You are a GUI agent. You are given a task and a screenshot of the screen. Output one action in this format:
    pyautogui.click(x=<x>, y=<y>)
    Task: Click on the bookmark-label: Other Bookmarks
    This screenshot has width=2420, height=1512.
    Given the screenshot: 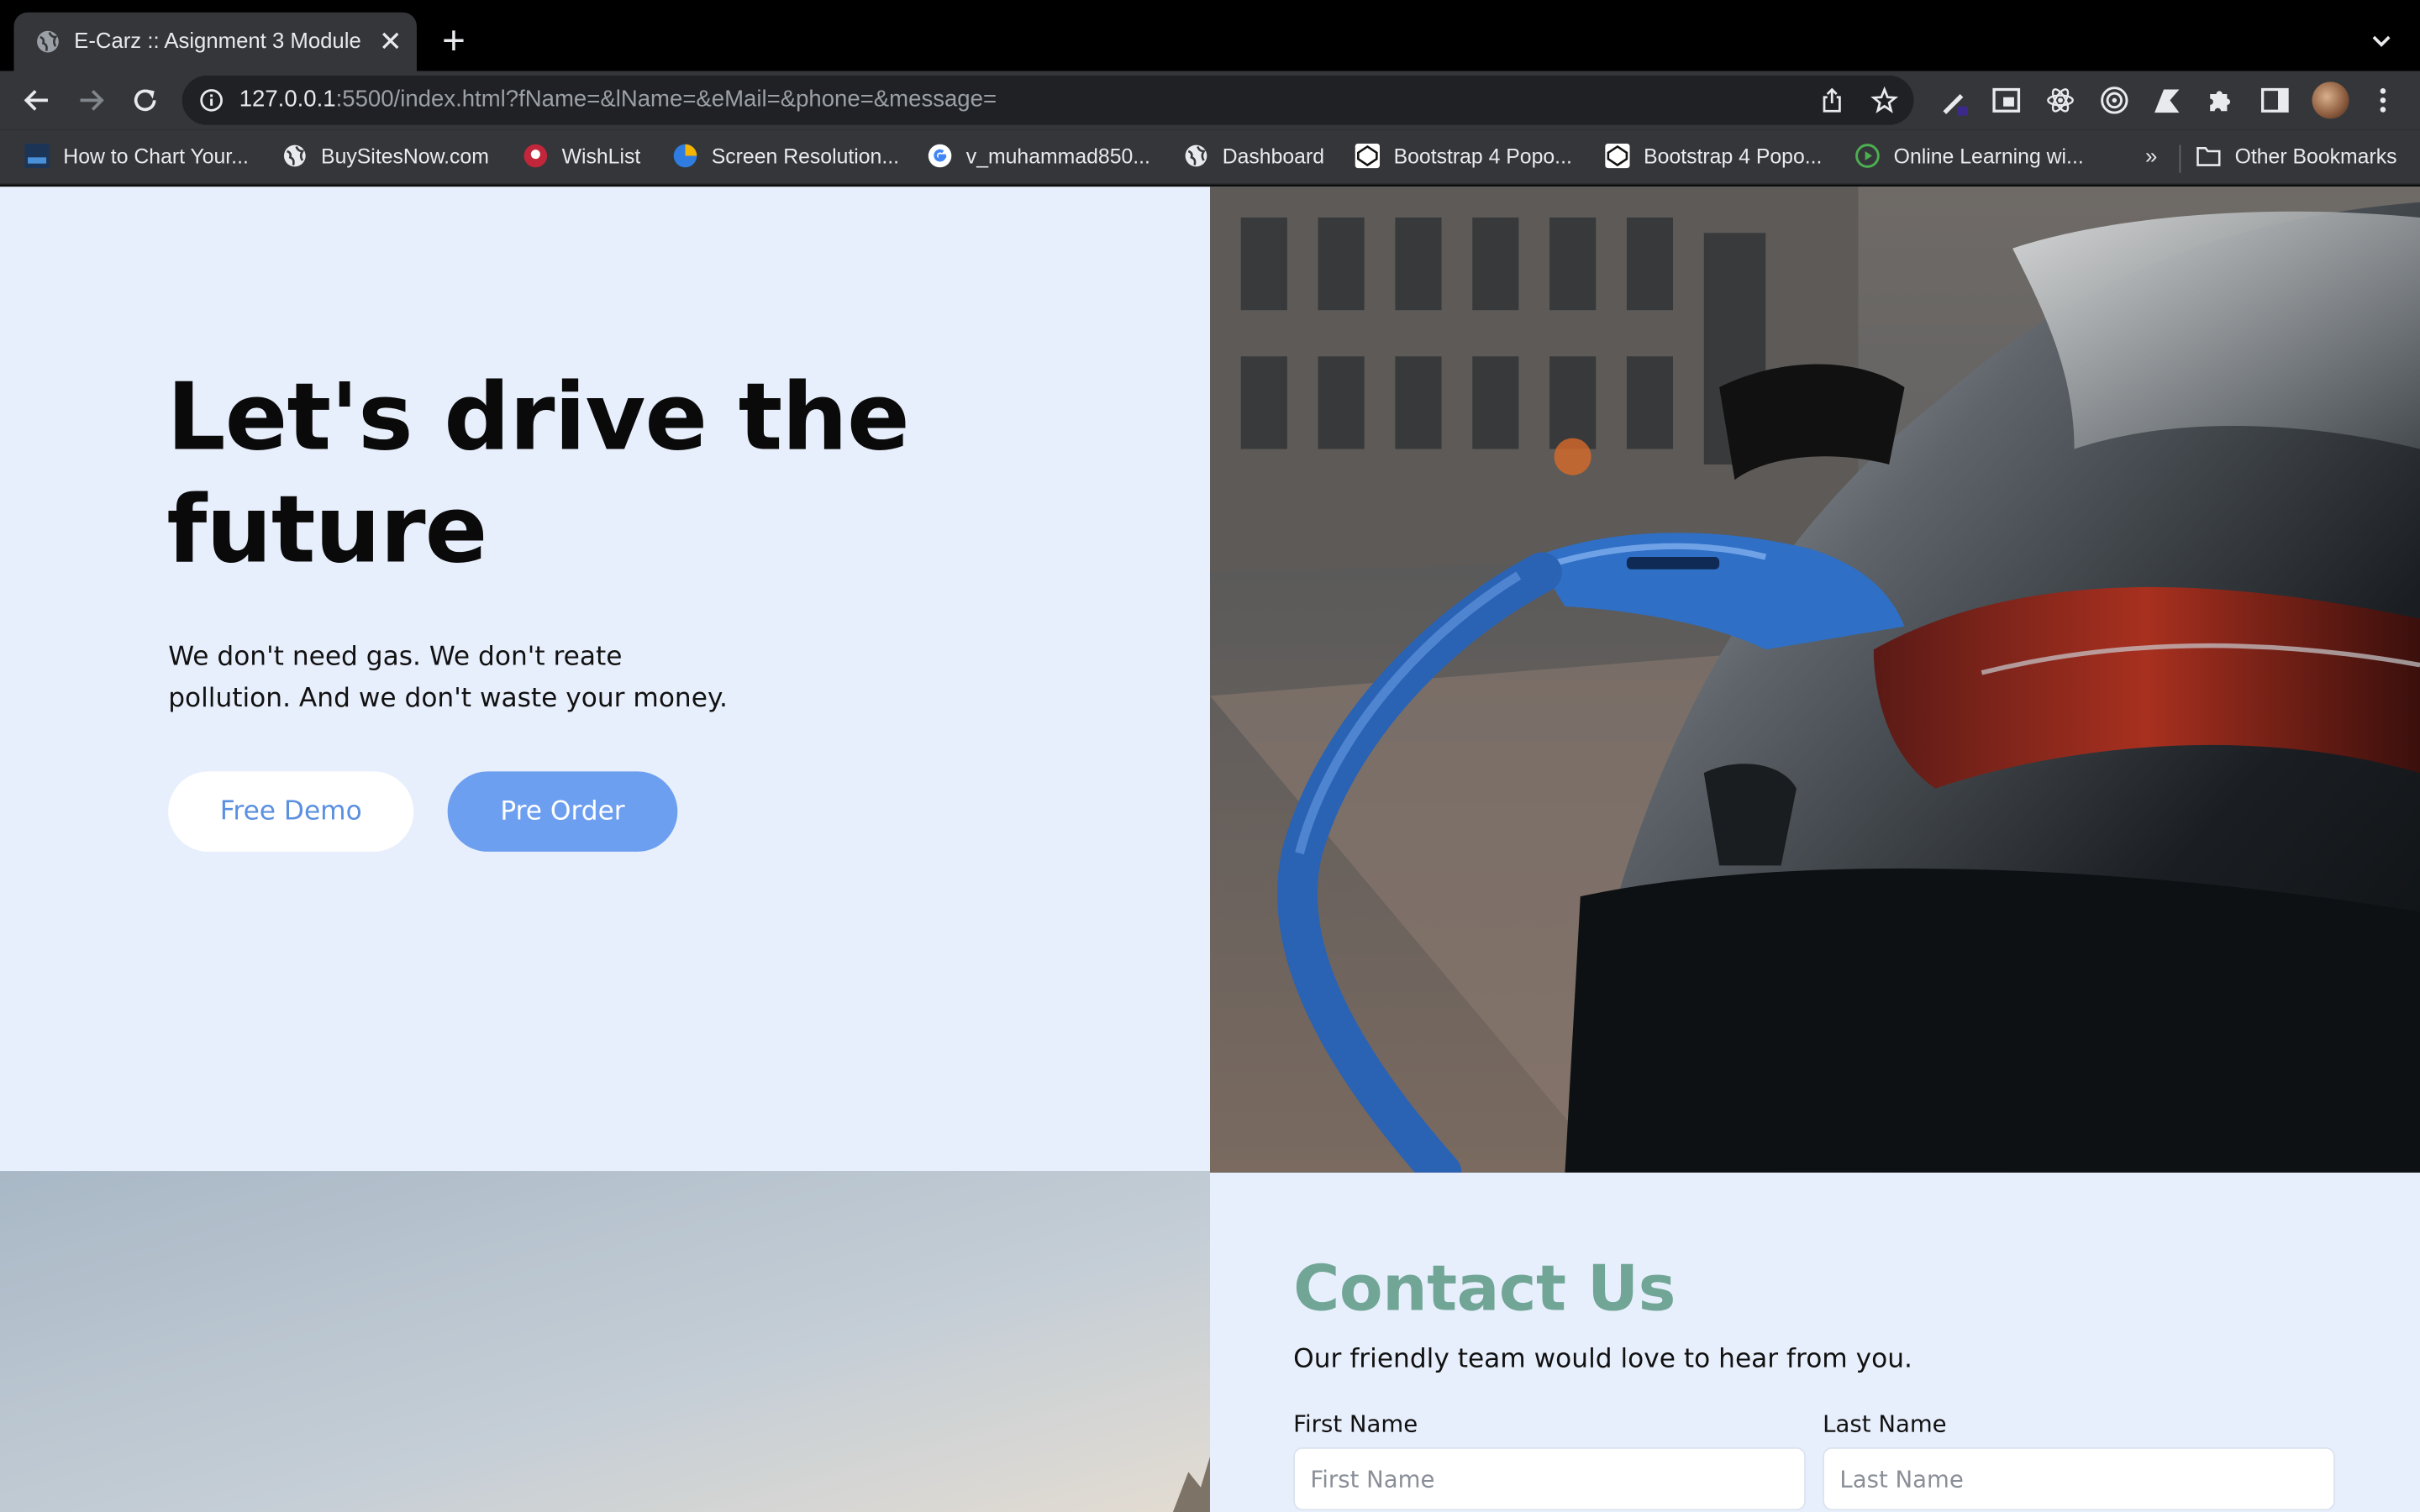 What is the action you would take?
    pyautogui.click(x=2315, y=156)
    